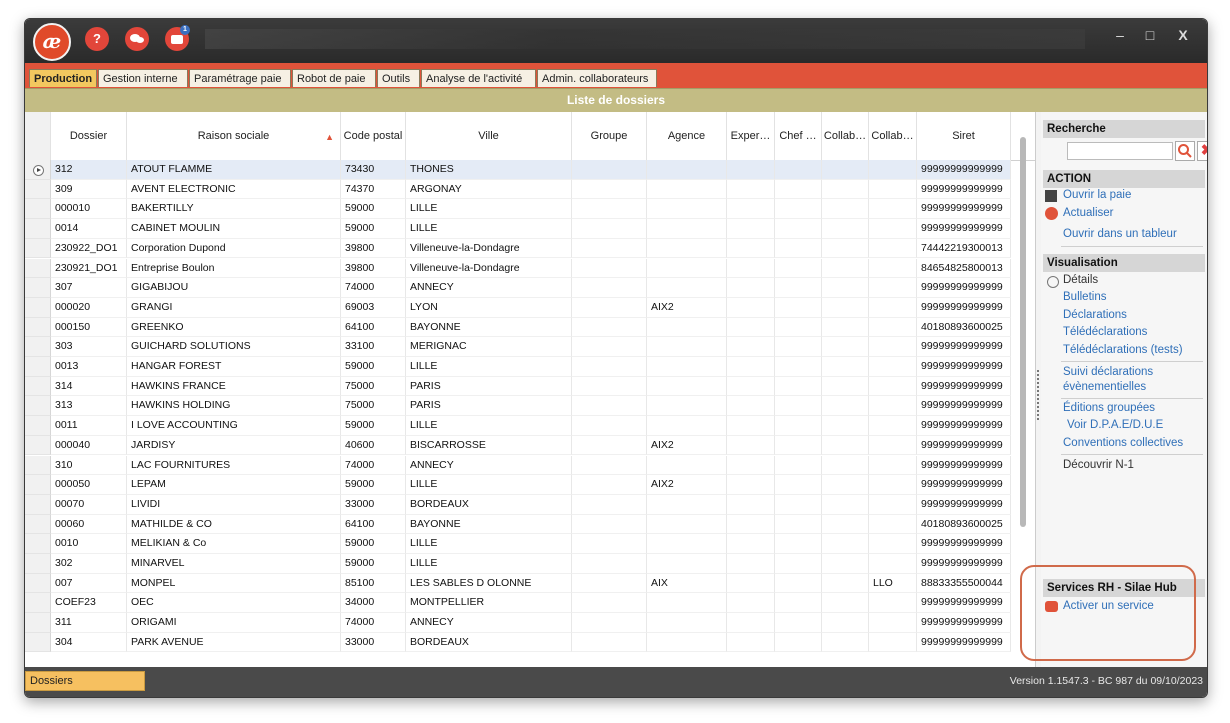  Describe the element at coordinates (234, 307) in the screenshot. I see `cell-raison-sociale: GRANGI` at that location.